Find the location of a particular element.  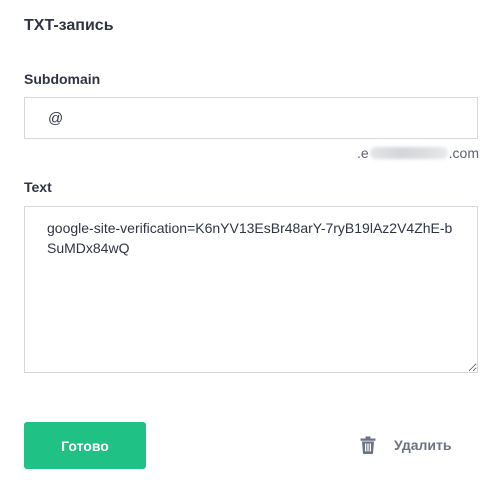

domain-suffix-start: .e is located at coordinates (362, 153).